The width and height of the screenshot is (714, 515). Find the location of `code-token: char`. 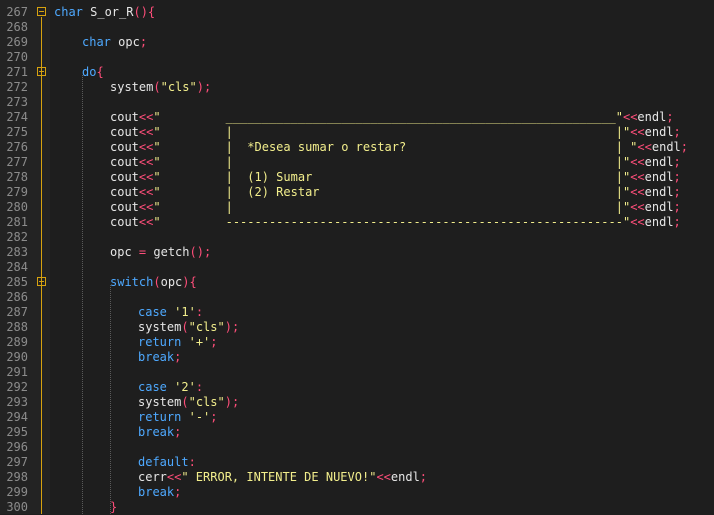

code-token: char is located at coordinates (96, 42).